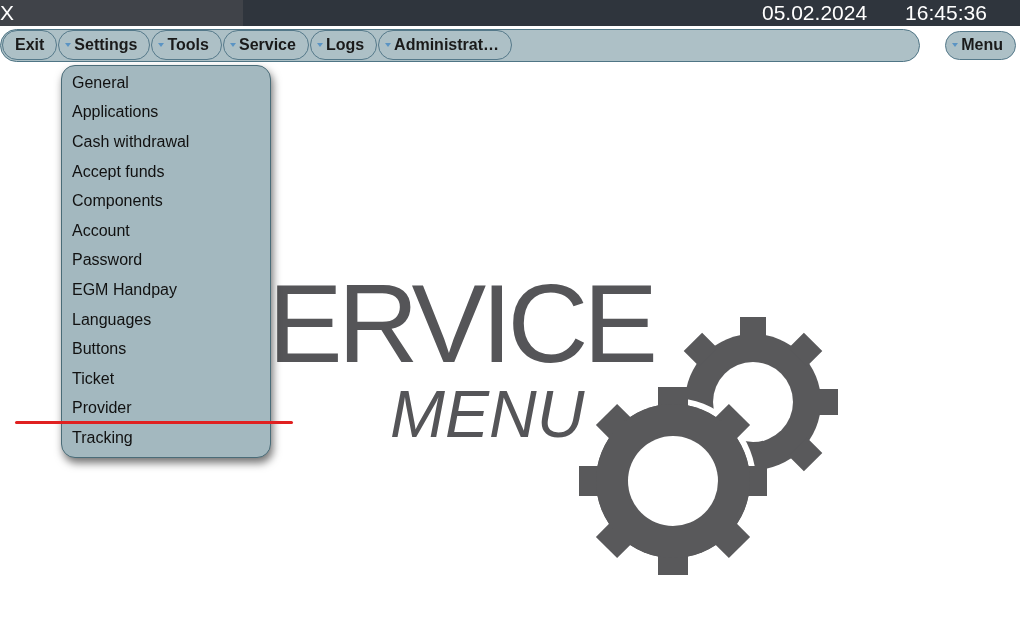 The width and height of the screenshot is (1020, 626). I want to click on menu-item: Password, so click(166, 260).